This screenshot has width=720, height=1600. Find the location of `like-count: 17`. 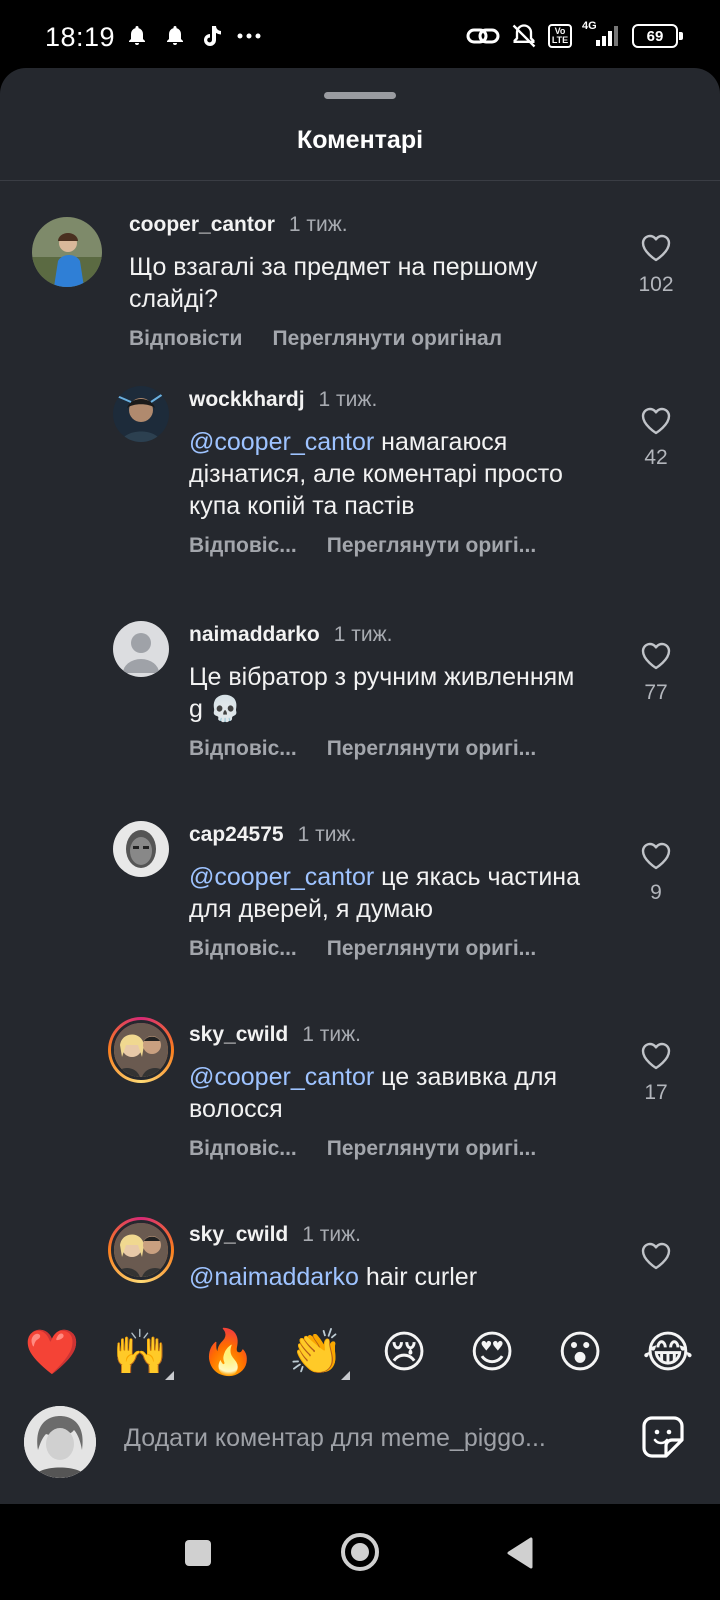

like-count: 17 is located at coordinates (656, 1092).